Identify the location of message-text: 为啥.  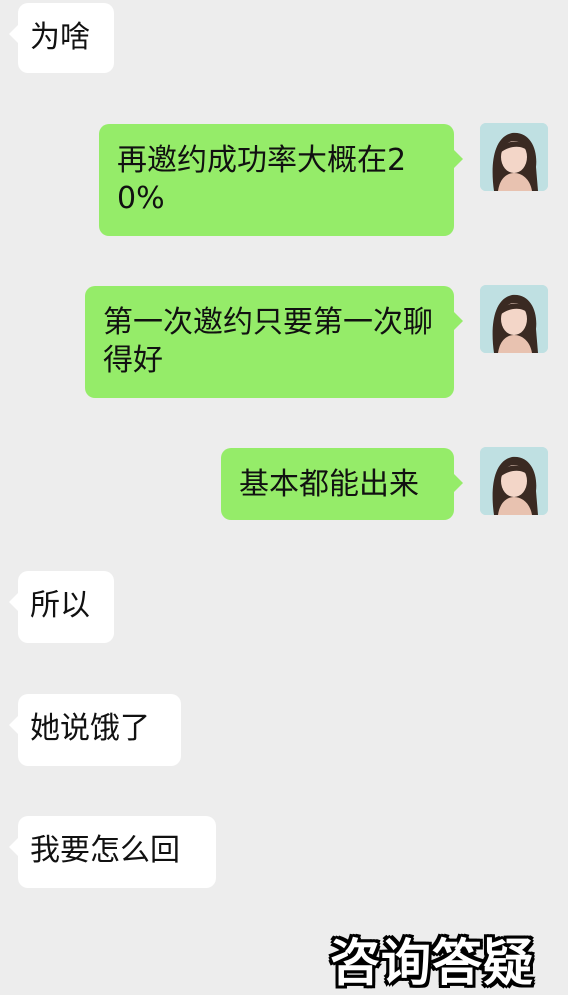
(60, 37).